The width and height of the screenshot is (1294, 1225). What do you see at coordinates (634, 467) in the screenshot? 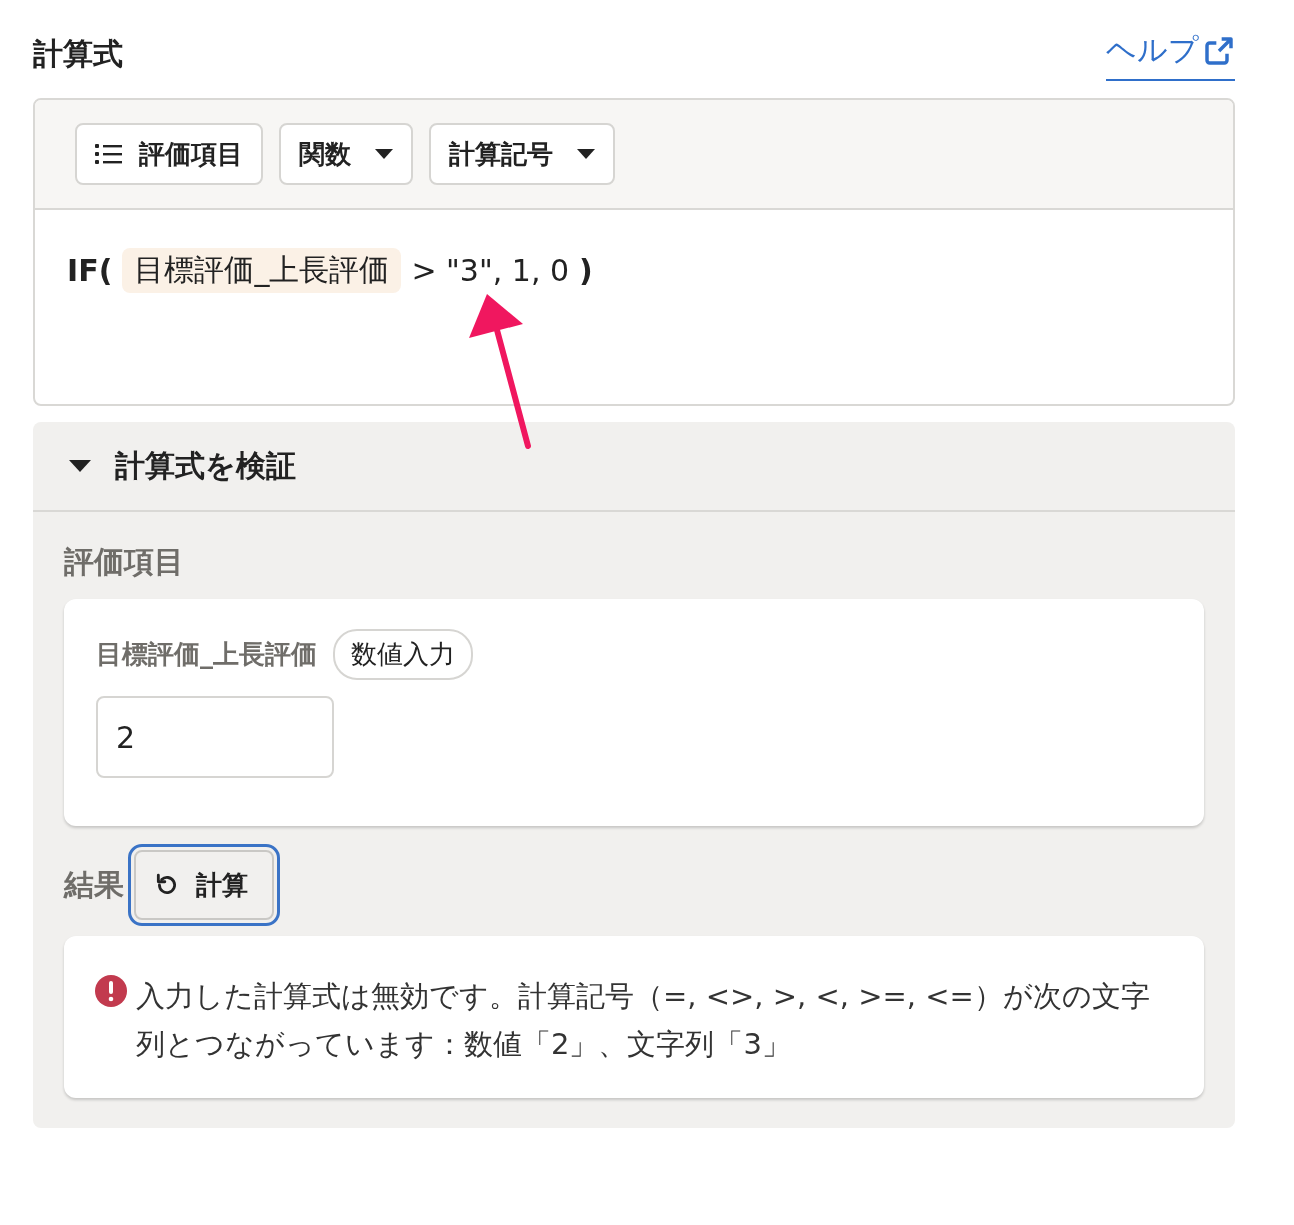
I see `validation-toggle: 計算式を検証` at bounding box center [634, 467].